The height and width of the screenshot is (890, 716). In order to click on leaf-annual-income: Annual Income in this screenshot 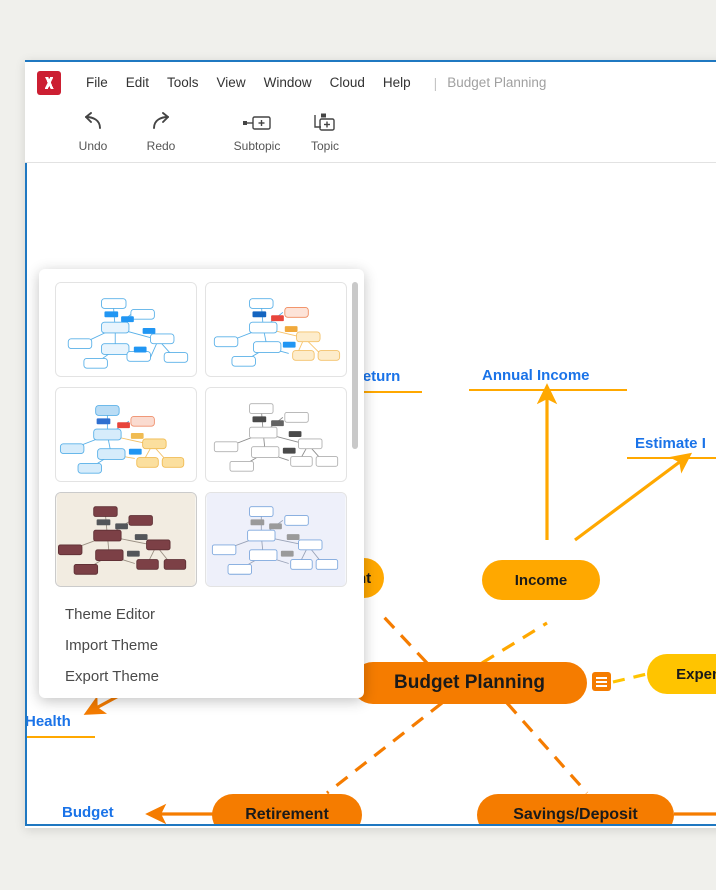, I will do `click(536, 375)`.